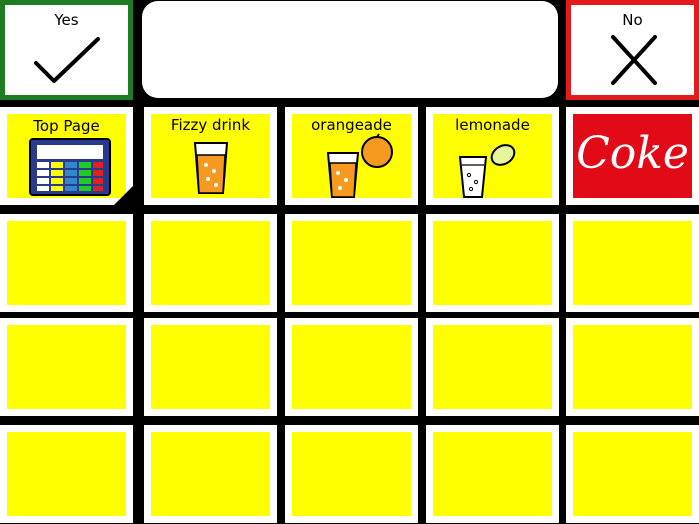 This screenshot has height=524, width=699. I want to click on orange-icon, so click(377, 150).